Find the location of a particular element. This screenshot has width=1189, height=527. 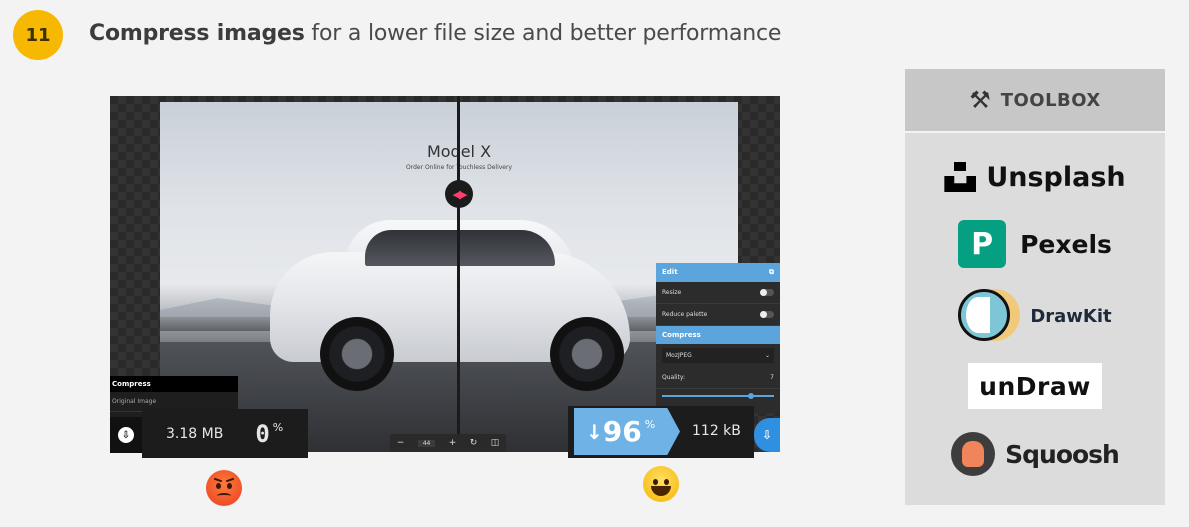

pexels-link: P Pexels is located at coordinates (1035, 244).